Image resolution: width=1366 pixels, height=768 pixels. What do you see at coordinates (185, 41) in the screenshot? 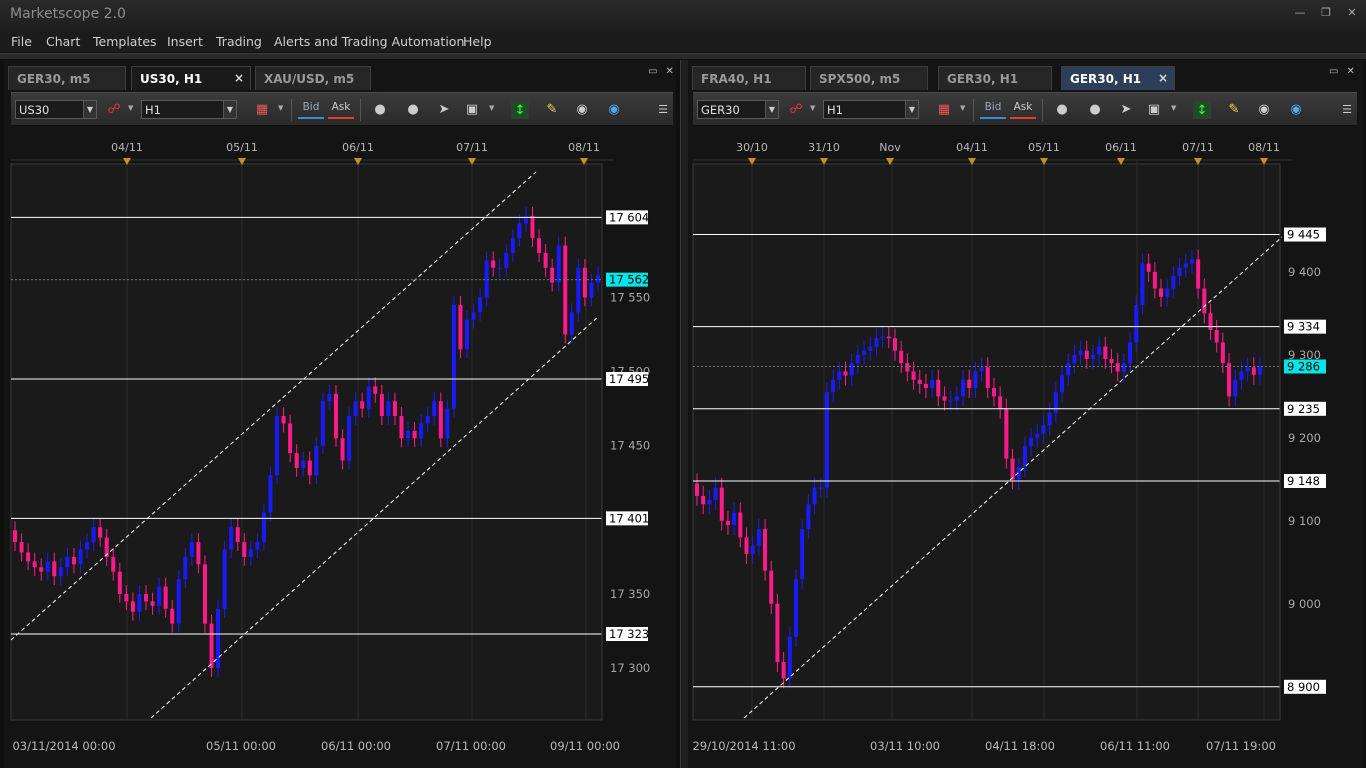
I see `menu-insert: Insert` at bounding box center [185, 41].